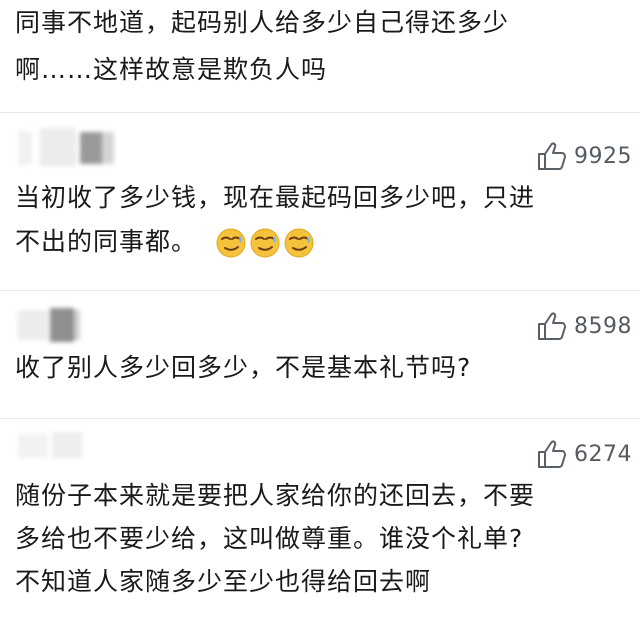 The height and width of the screenshot is (619, 640). Describe the element at coordinates (223, 581) in the screenshot. I see `comment-text-line: 不知道人家随多少至少也得给回去啊` at that location.